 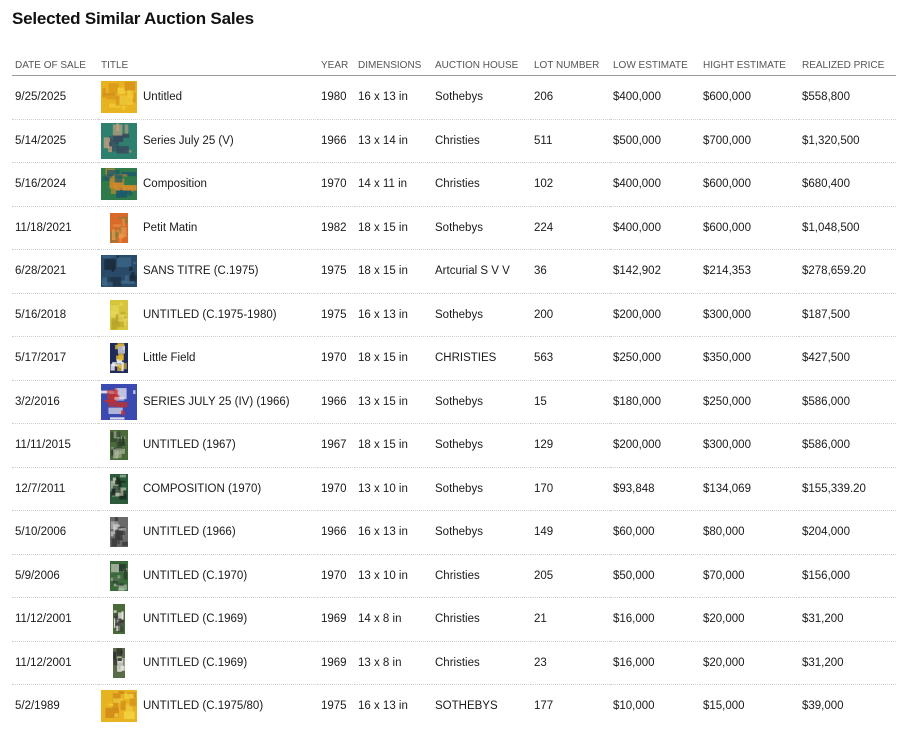 I want to click on title-cell-content: Little Field, so click(x=209, y=358).